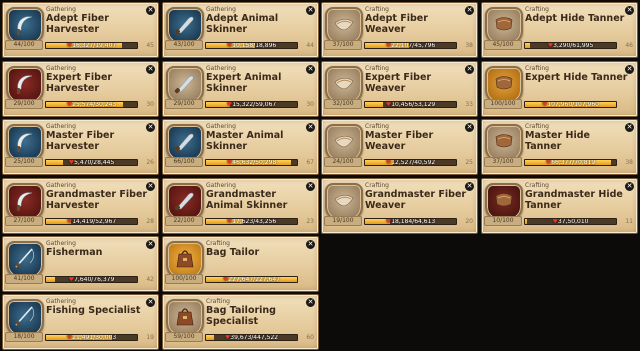 The height and width of the screenshot is (351, 640). I want to click on next-level: 60, so click(310, 337).